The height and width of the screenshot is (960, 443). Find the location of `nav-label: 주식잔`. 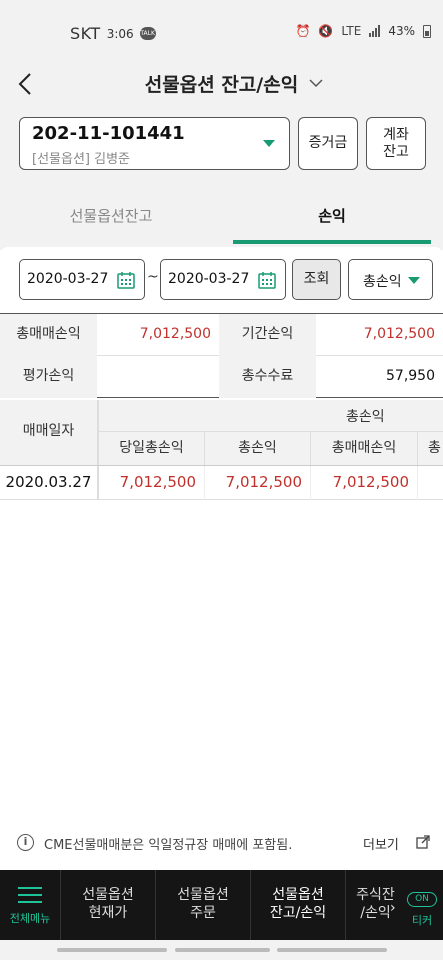

nav-label: 주식잔 is located at coordinates (375, 895).